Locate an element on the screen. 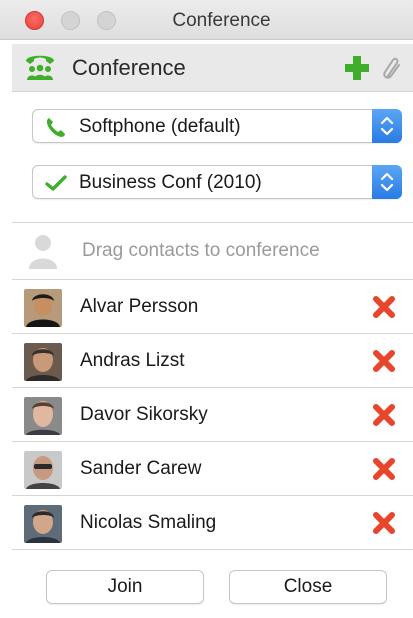 Image resolution: width=413 pixels, height=618 pixels. person-placeholder-icon is located at coordinates (43, 252).